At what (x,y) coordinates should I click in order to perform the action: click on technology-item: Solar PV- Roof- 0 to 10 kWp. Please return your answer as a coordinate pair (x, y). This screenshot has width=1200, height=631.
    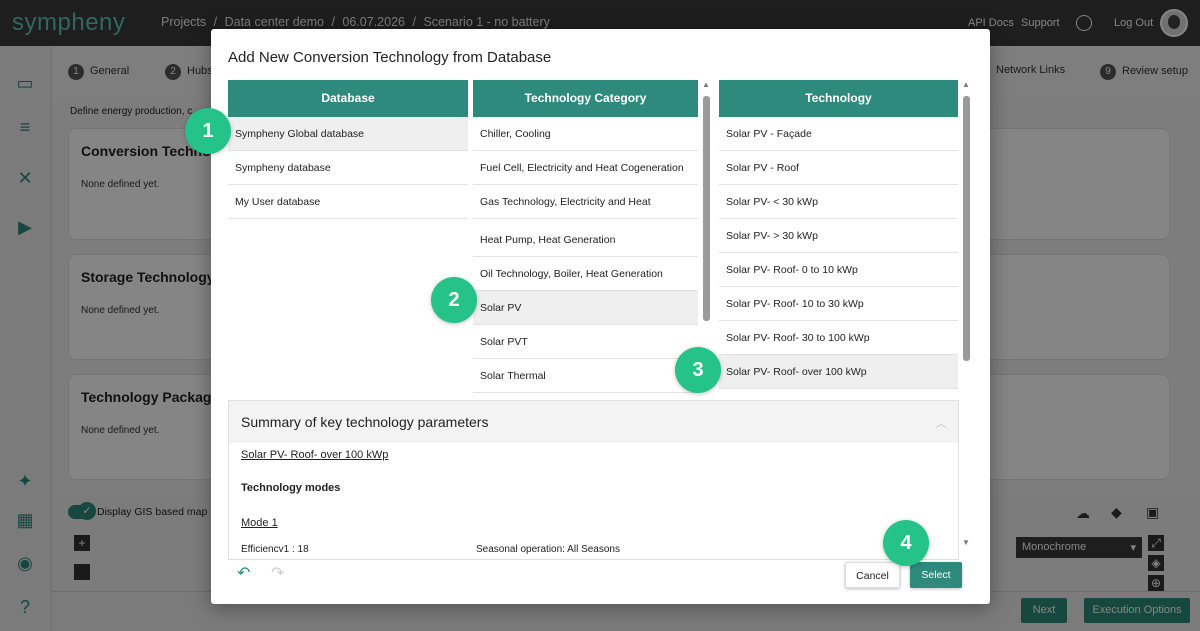
    Looking at the image, I should click on (838, 270).